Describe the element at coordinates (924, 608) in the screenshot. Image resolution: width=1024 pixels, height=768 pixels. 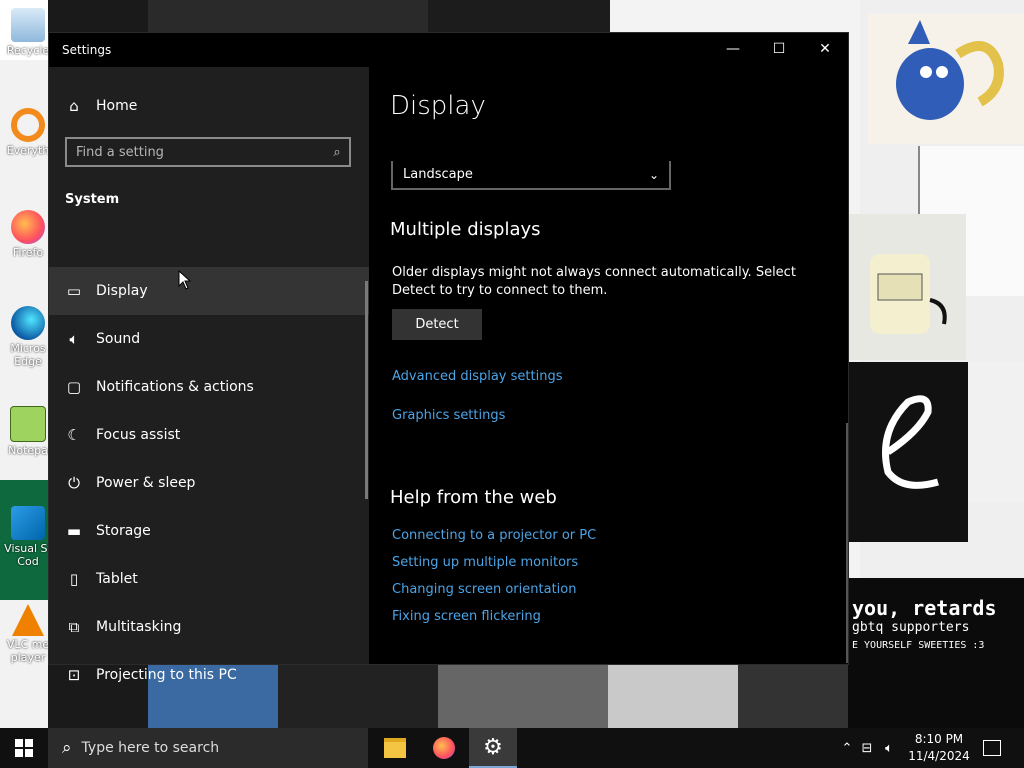
I see `wallpaper-text-line1: you, retards` at that location.